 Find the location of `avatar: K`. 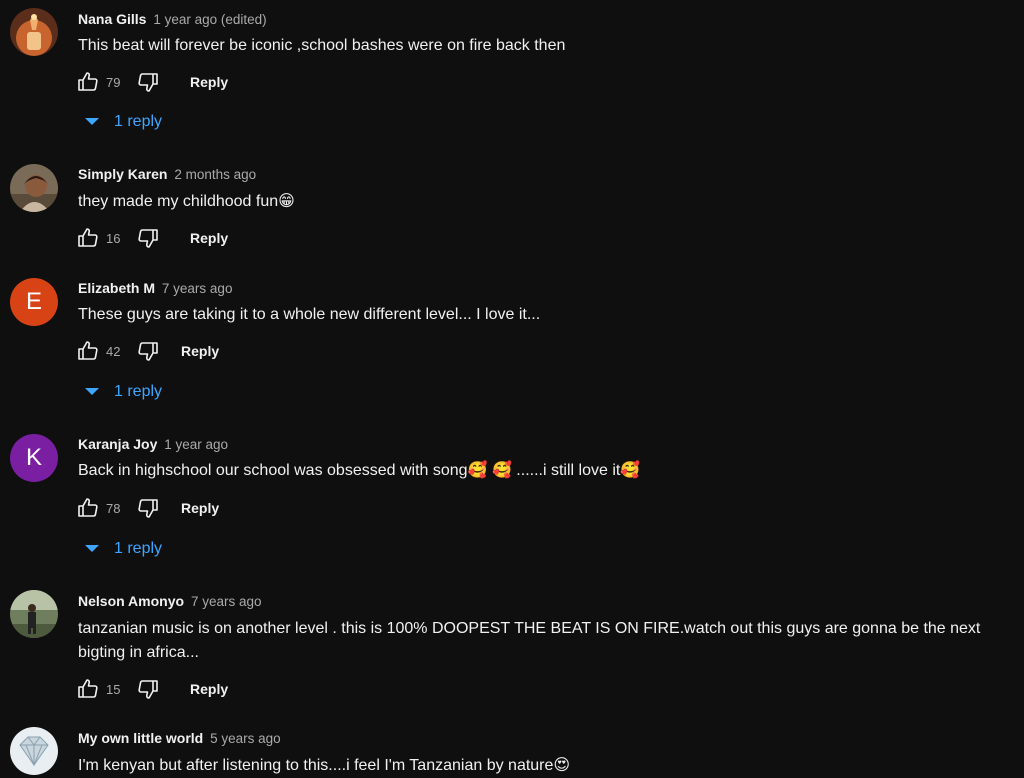

avatar: K is located at coordinates (34, 458).